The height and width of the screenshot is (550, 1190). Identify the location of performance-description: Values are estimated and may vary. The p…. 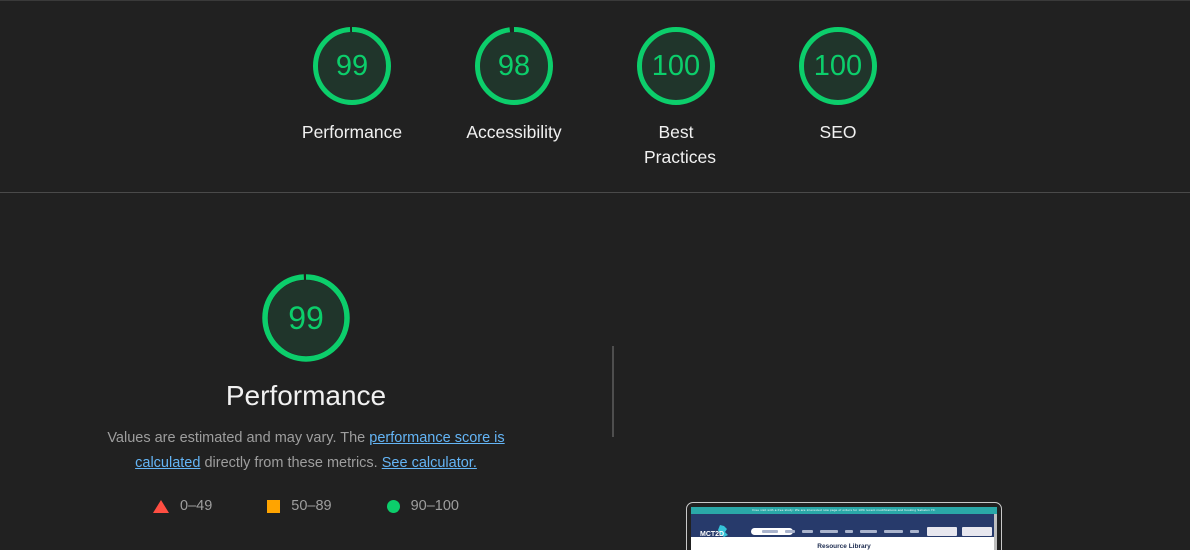
(306, 451).